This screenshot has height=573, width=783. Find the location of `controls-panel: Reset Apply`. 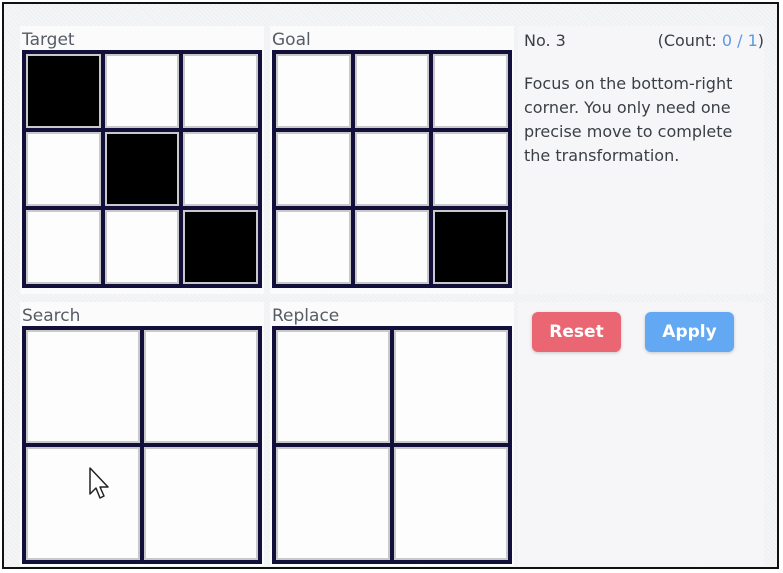

controls-panel: Reset Apply is located at coordinates (641, 434).